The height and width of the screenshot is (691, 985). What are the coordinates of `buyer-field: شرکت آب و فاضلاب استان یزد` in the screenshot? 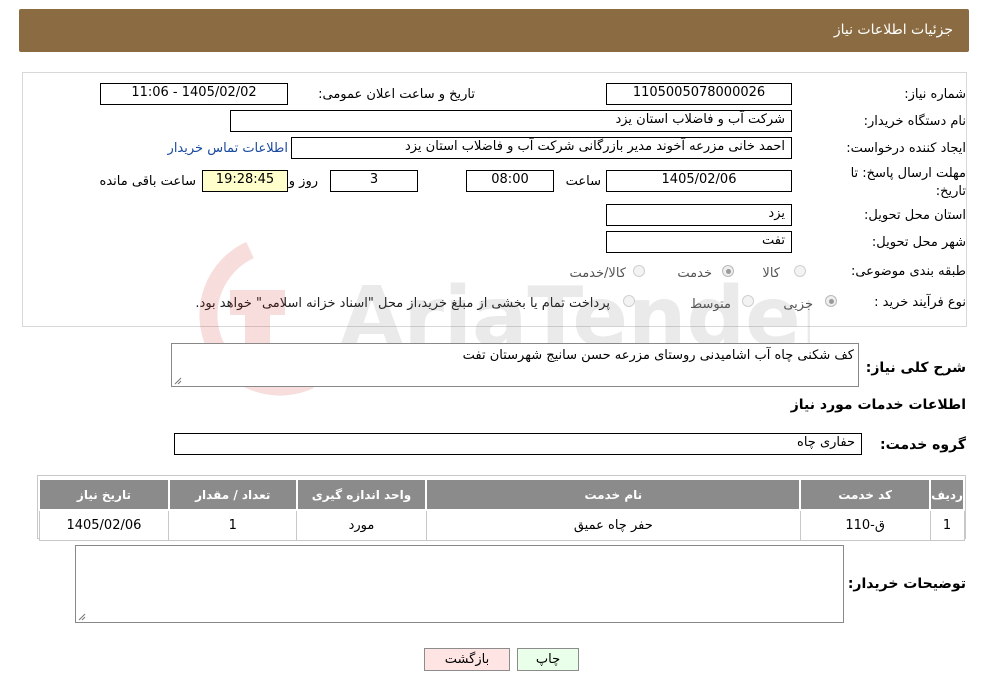 It's located at (511, 121).